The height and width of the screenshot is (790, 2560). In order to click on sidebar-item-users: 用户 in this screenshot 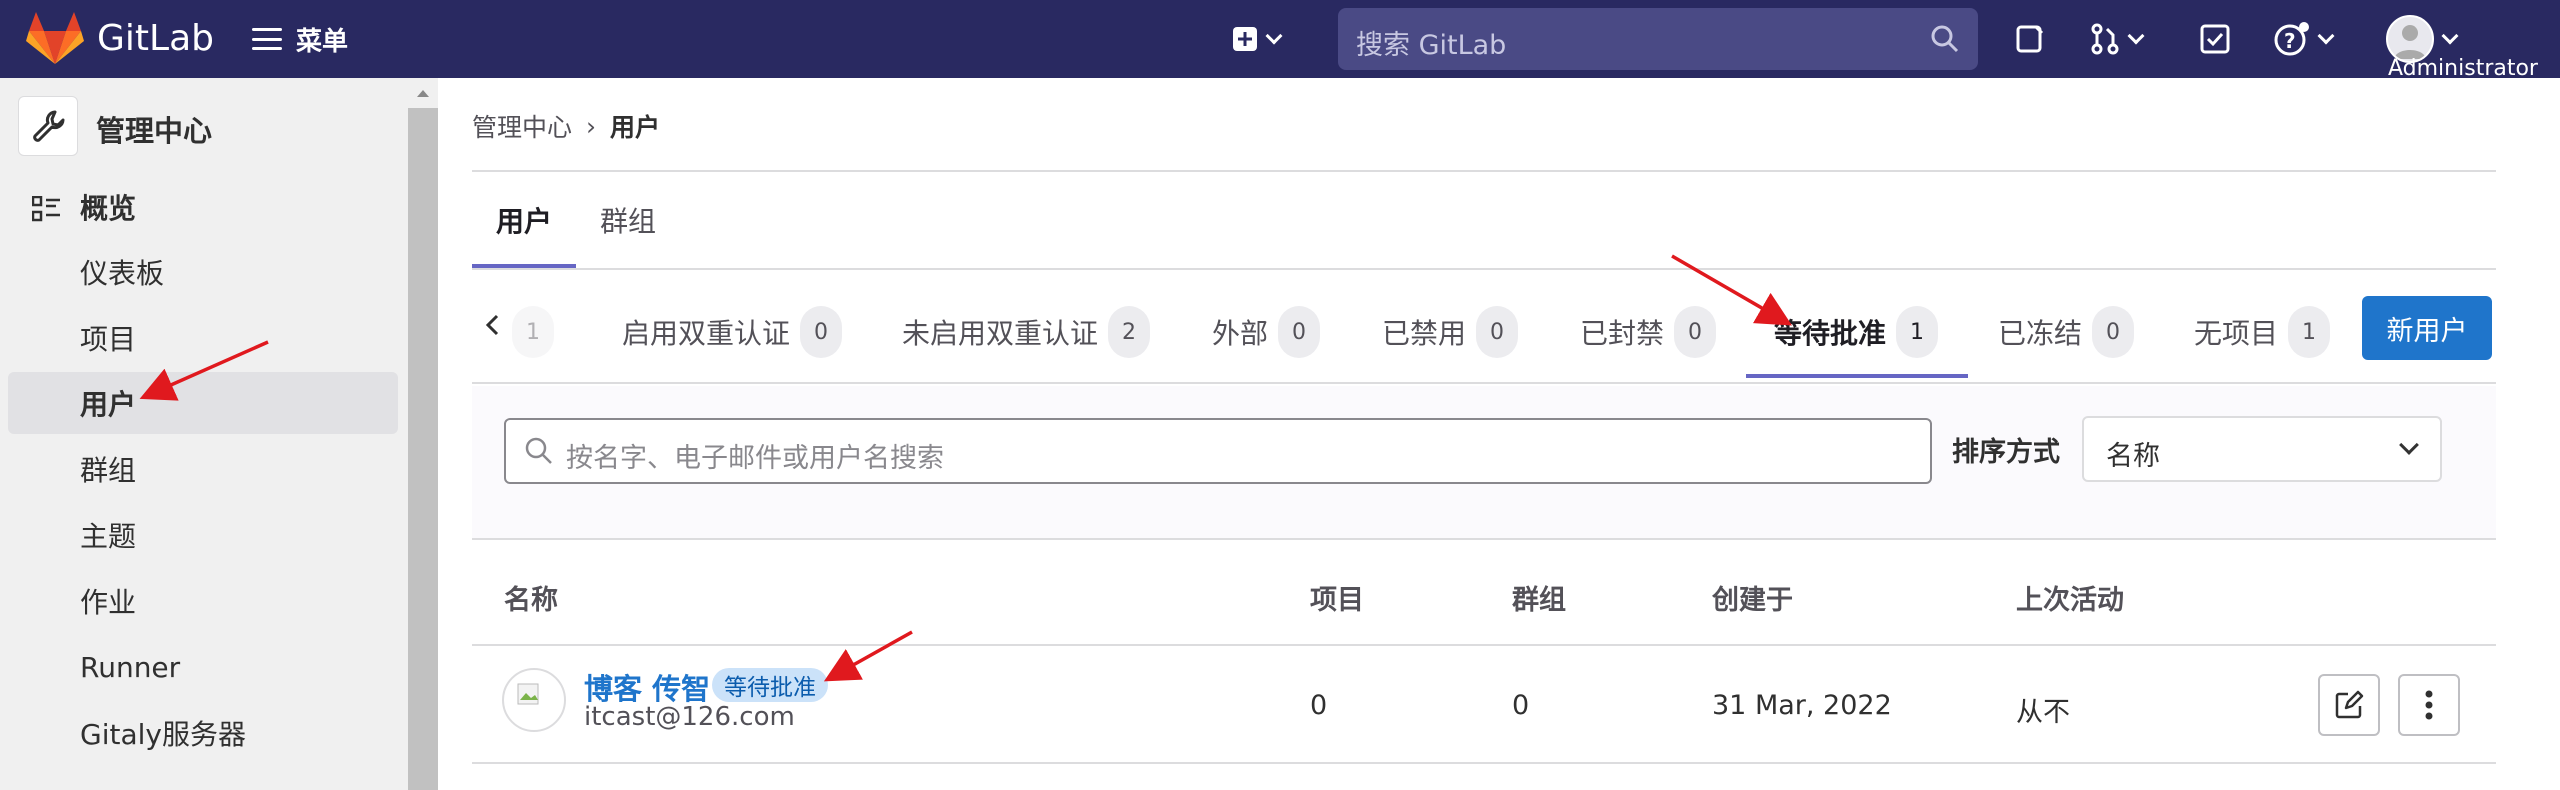, I will do `click(203, 403)`.